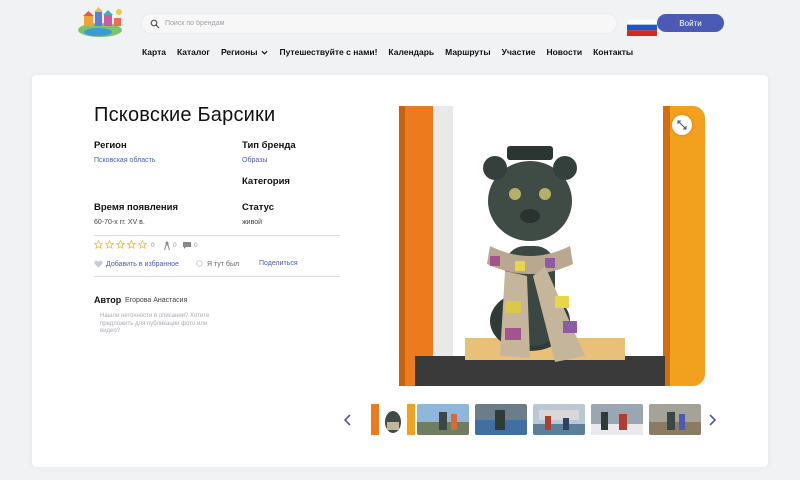  I want to click on visits-count: 0, so click(175, 245).